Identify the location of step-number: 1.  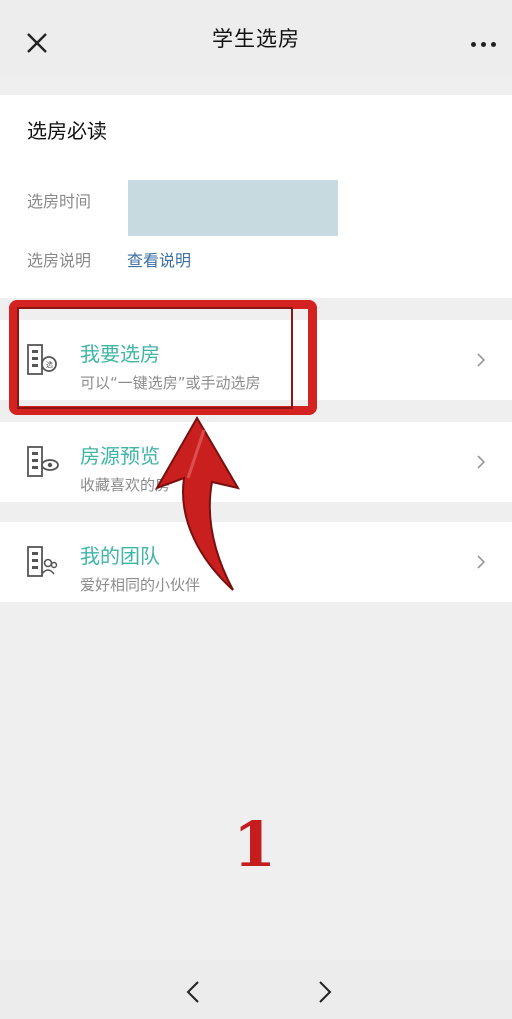
(255, 844).